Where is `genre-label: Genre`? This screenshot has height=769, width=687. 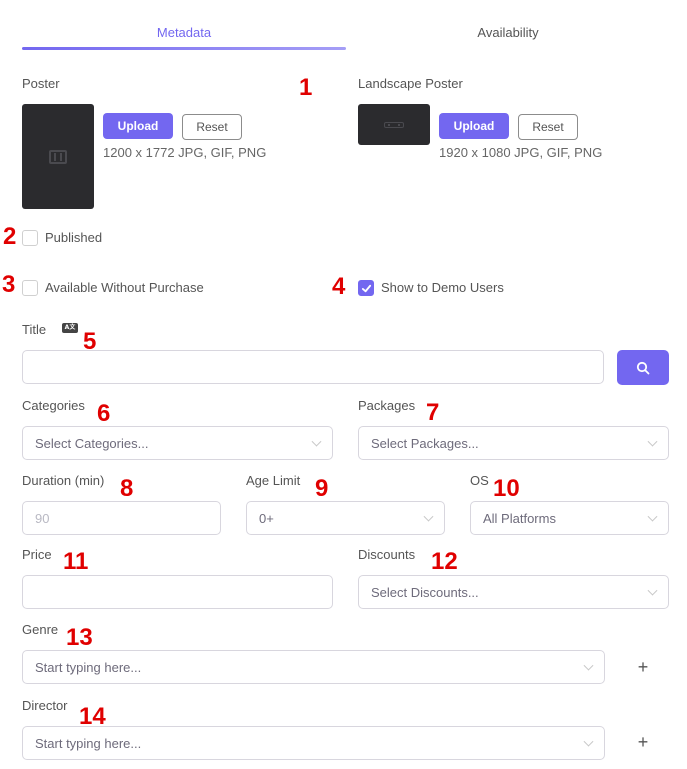 genre-label: Genre is located at coordinates (40, 629).